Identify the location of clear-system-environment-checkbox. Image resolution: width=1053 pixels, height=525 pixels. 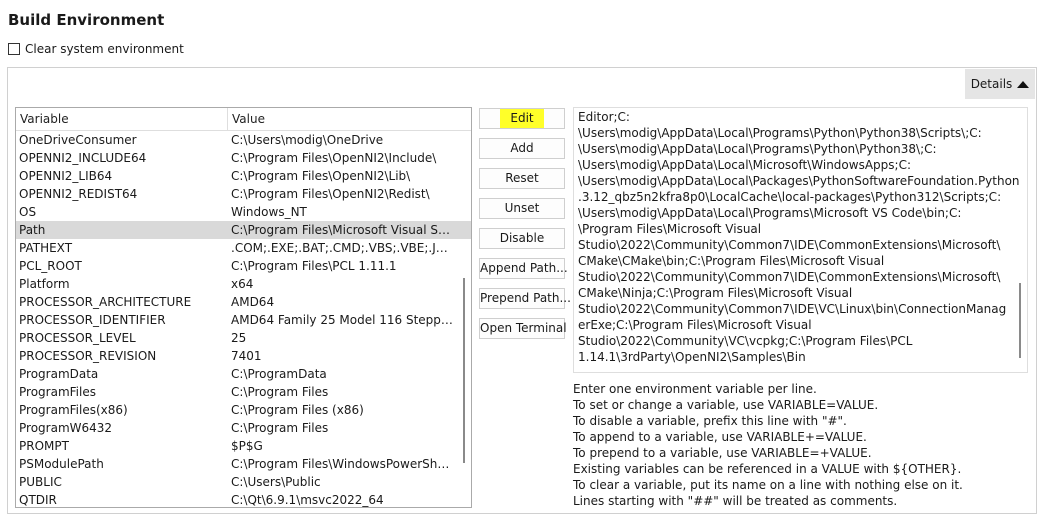
(14, 49).